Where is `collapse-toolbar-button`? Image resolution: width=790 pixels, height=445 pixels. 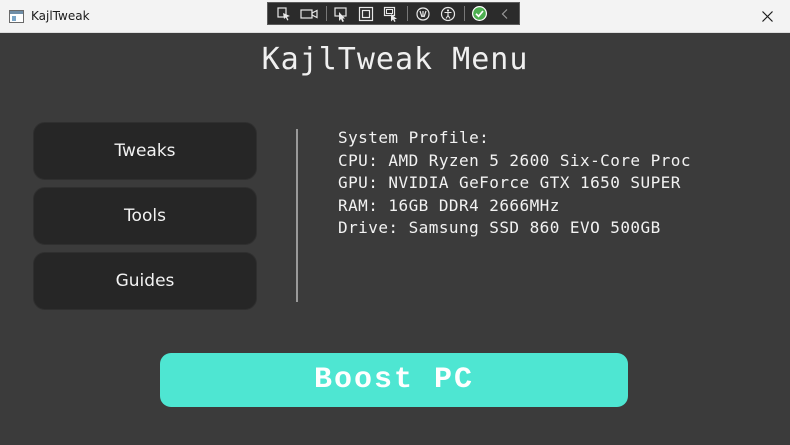
collapse-toolbar-button is located at coordinates (504, 13).